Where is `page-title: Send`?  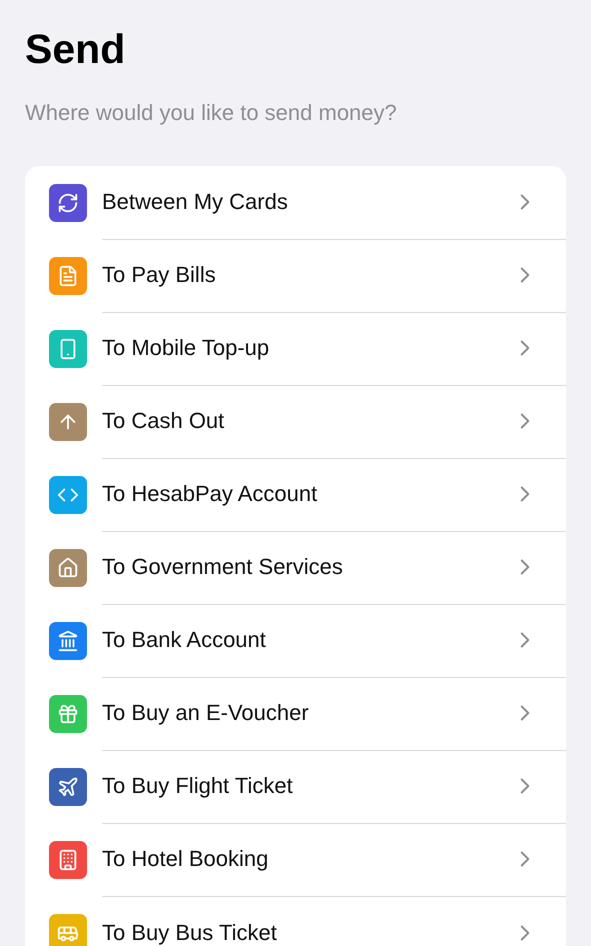 page-title: Send is located at coordinates (75, 49).